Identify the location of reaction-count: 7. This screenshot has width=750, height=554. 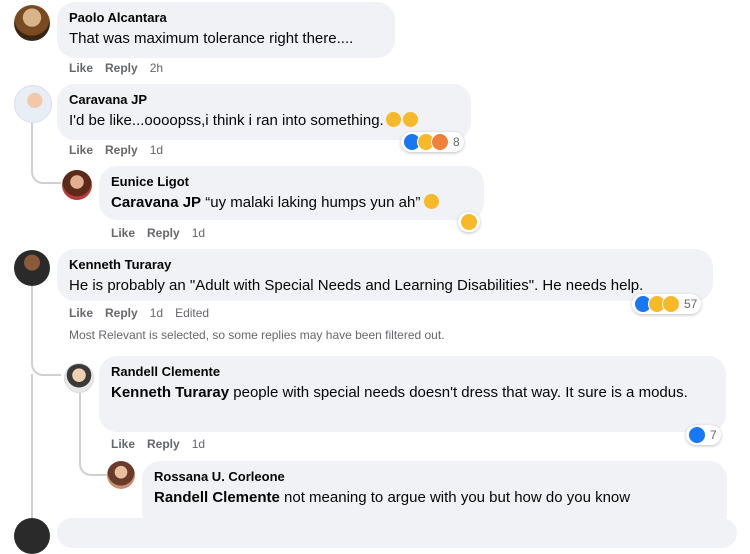
(713, 435).